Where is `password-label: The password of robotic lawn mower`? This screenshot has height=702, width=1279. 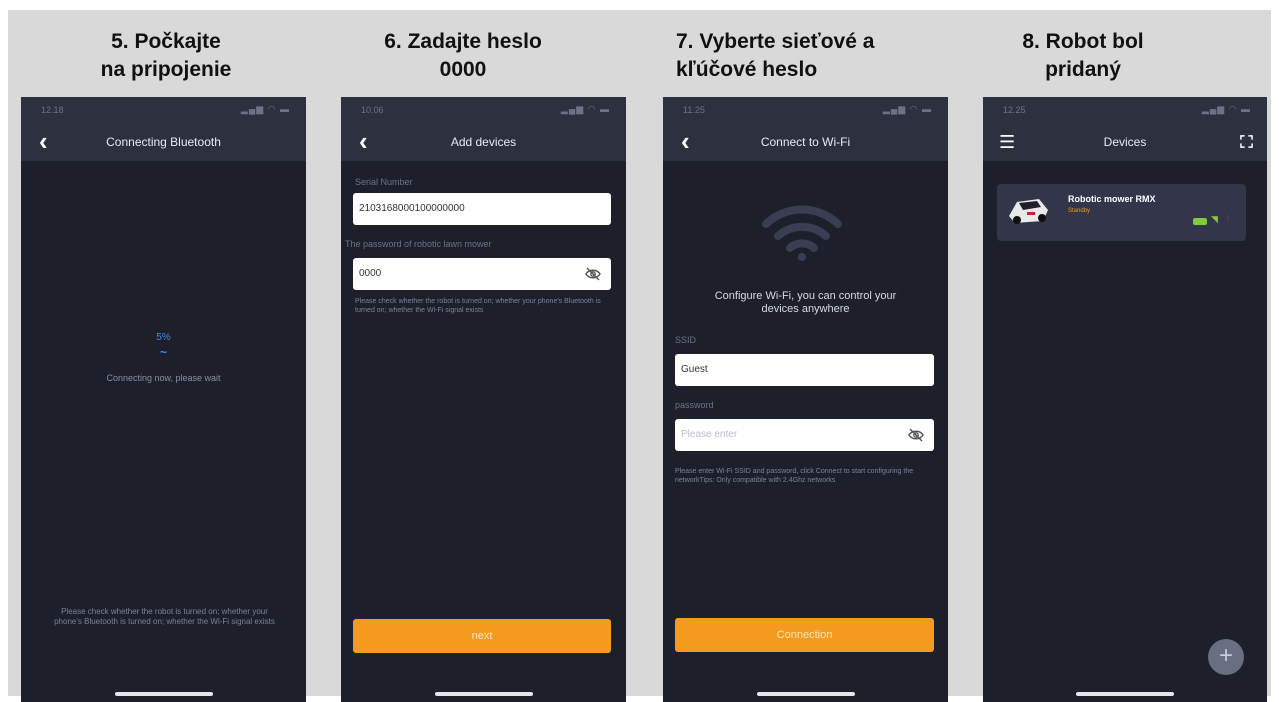 password-label: The password of robotic lawn mower is located at coordinates (418, 244).